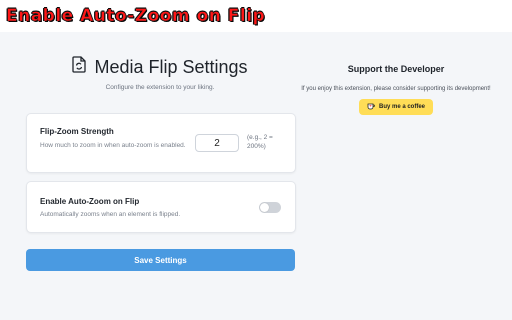  Describe the element at coordinates (90, 201) in the screenshot. I see `auto-zoom-title: Enable Auto-Zoom on Flip` at that location.